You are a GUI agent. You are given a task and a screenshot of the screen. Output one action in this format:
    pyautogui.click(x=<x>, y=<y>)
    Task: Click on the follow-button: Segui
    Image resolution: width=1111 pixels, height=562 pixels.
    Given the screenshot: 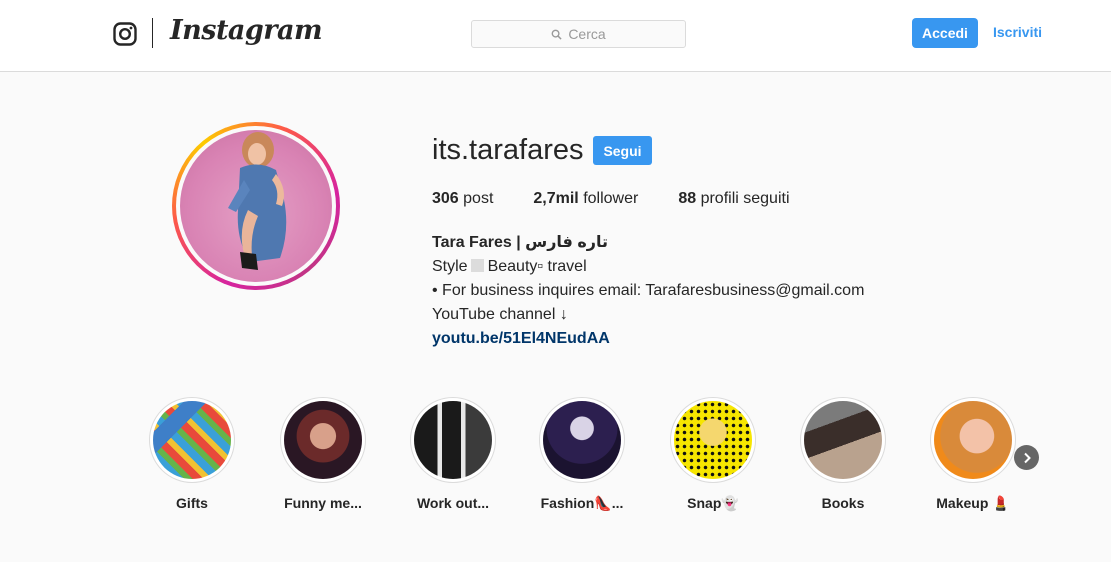 What is the action you would take?
    pyautogui.click(x=622, y=150)
    